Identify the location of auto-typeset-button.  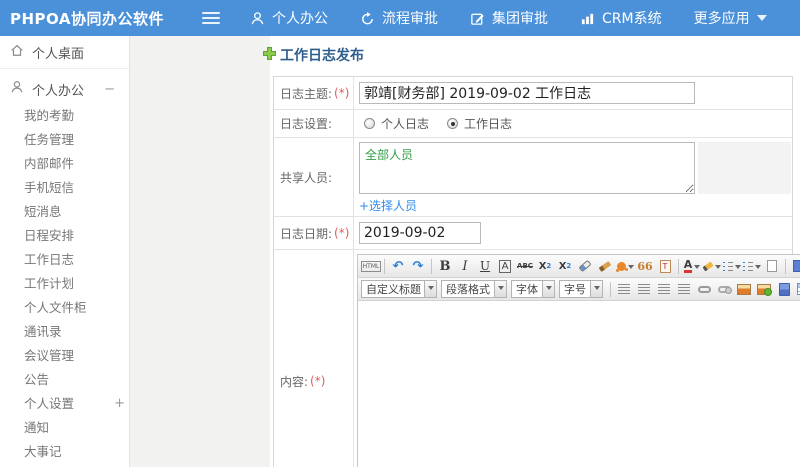
(625, 266).